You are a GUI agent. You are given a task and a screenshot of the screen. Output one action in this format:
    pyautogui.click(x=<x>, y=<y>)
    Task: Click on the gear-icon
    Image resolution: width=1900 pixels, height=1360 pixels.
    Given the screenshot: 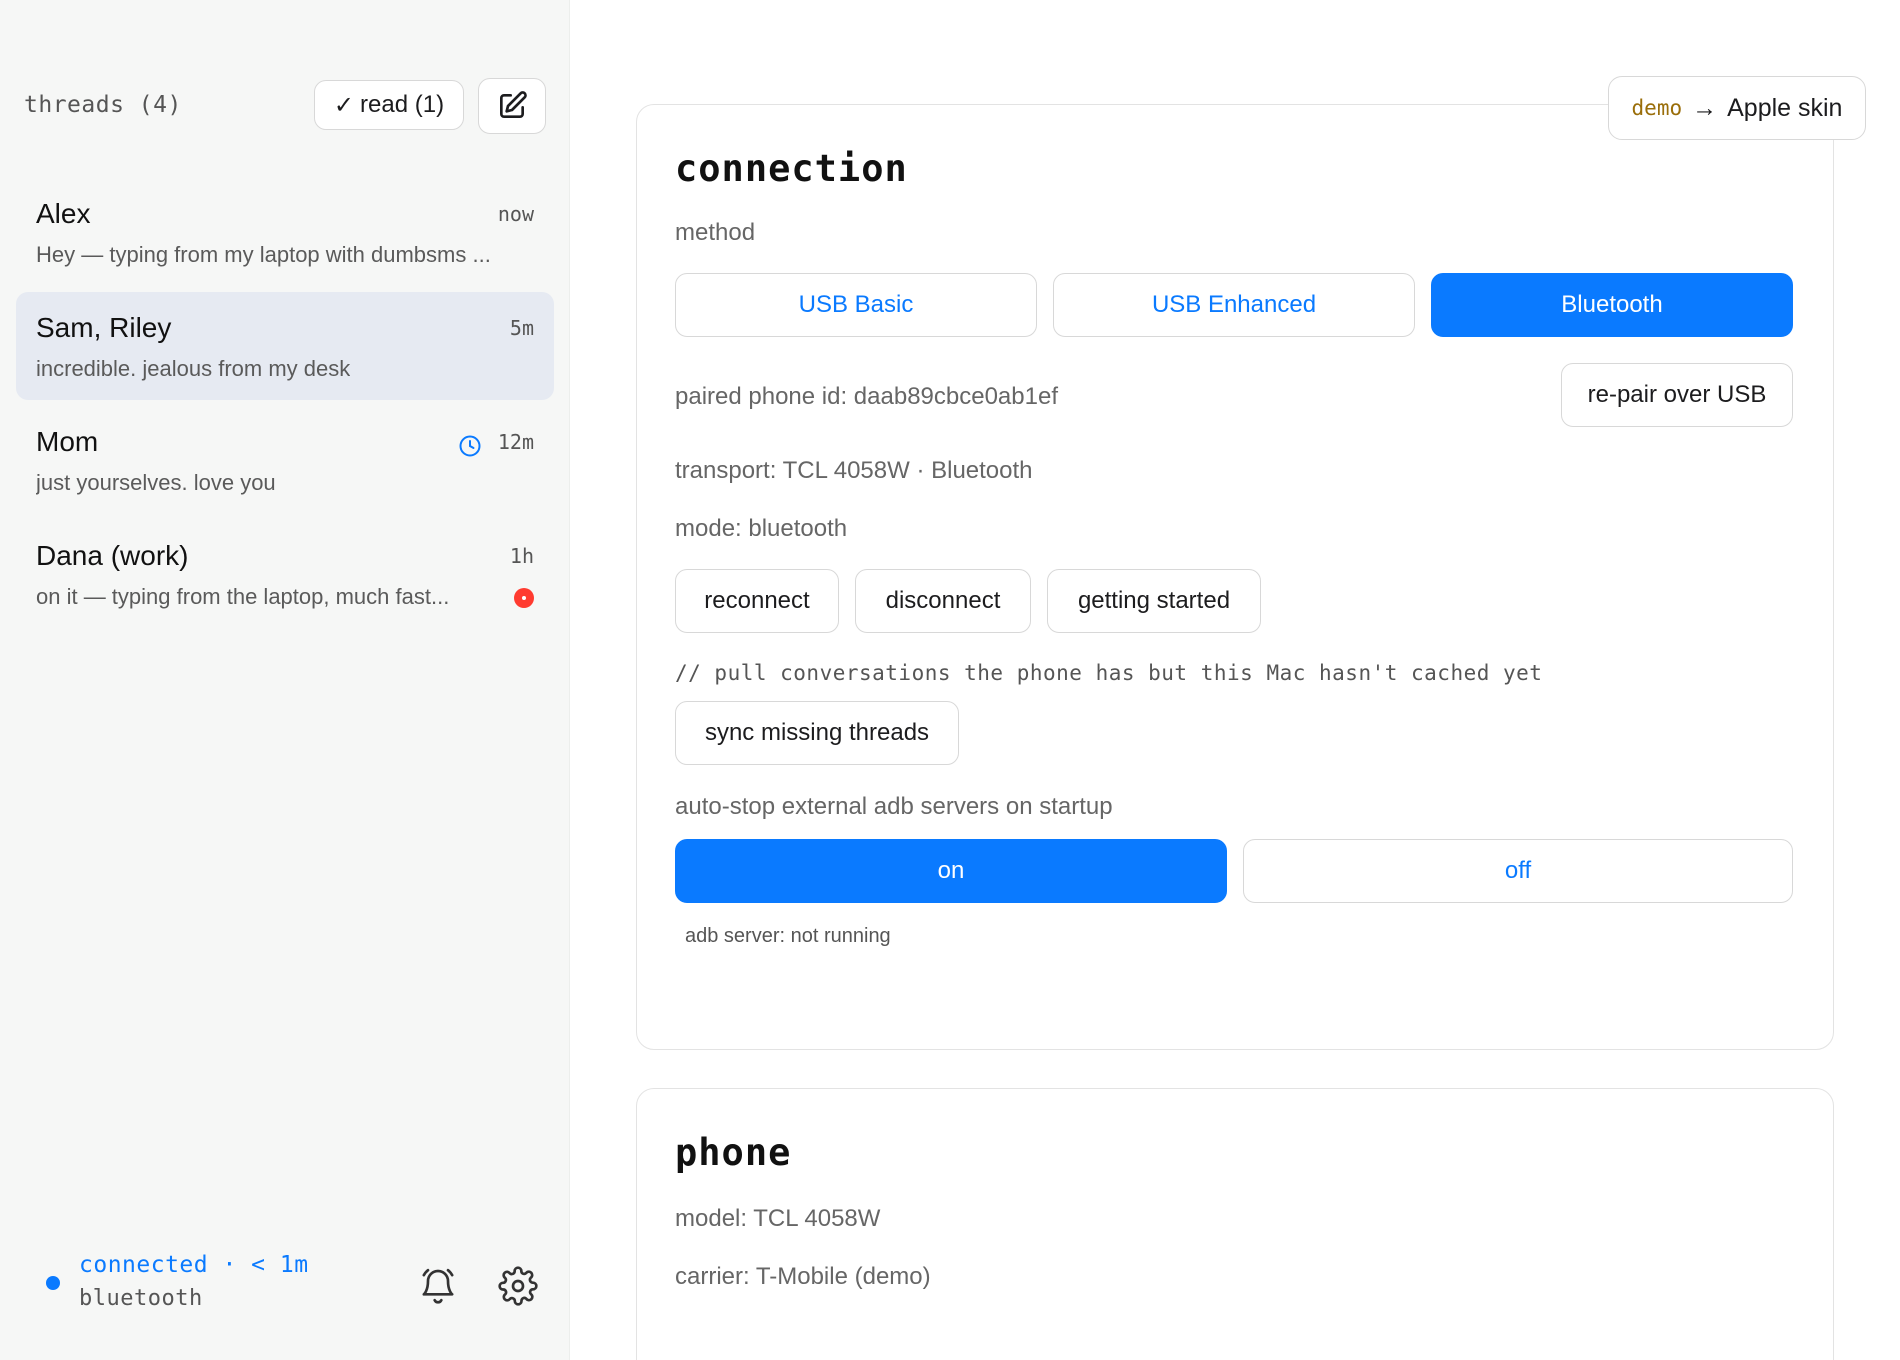 What is the action you would take?
    pyautogui.click(x=518, y=1286)
    